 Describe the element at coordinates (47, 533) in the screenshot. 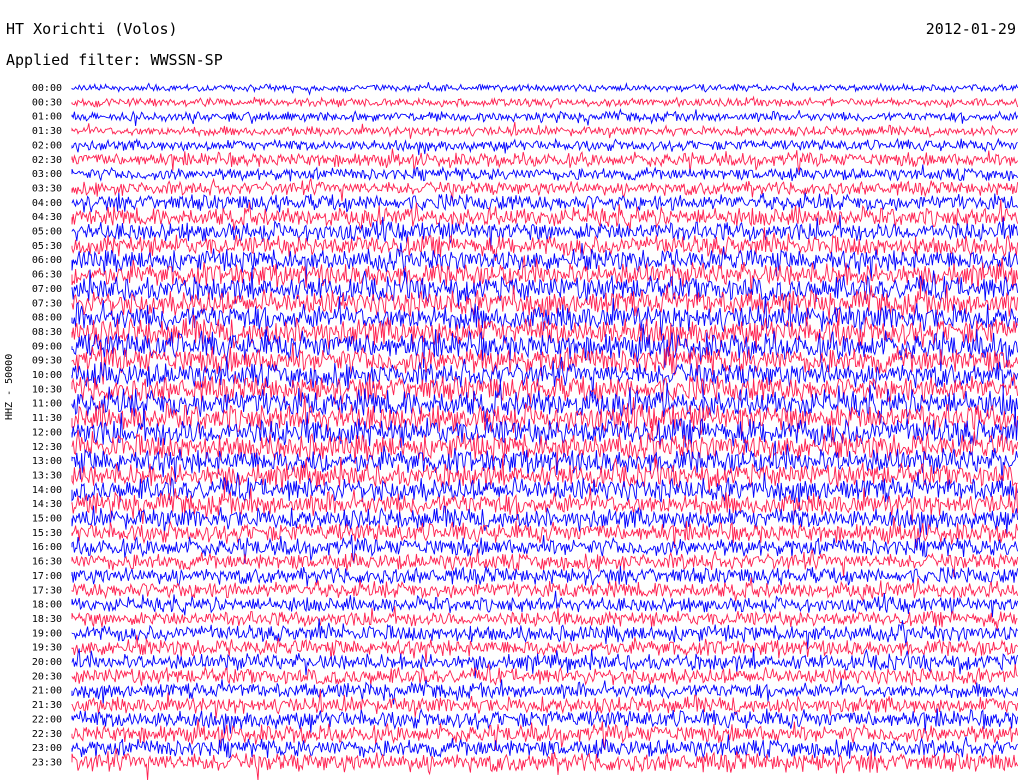

I see `time-tick-label: 15:30` at that location.